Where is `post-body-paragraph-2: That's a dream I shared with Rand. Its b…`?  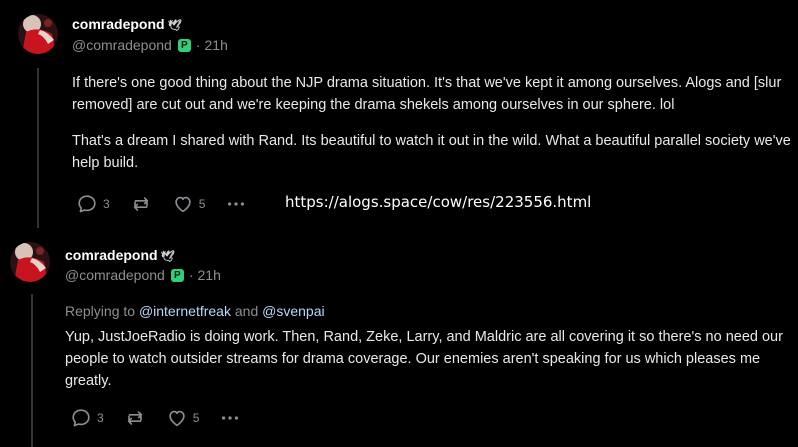
post-body-paragraph-2: That's a dream I shared with Rand. Its b… is located at coordinates (431, 152).